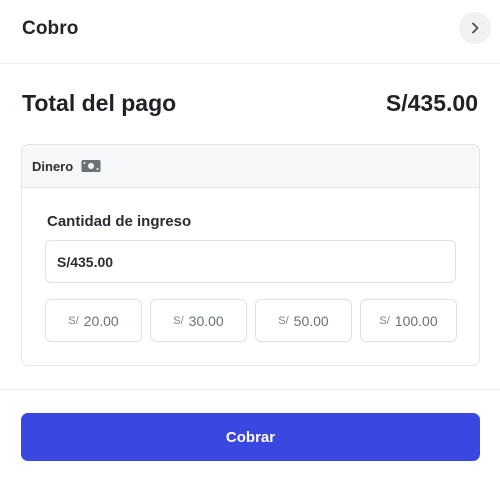 This screenshot has width=500, height=479. Describe the element at coordinates (250, 105) in the screenshot. I see `payment-total: Total del pago S/435.00` at that location.